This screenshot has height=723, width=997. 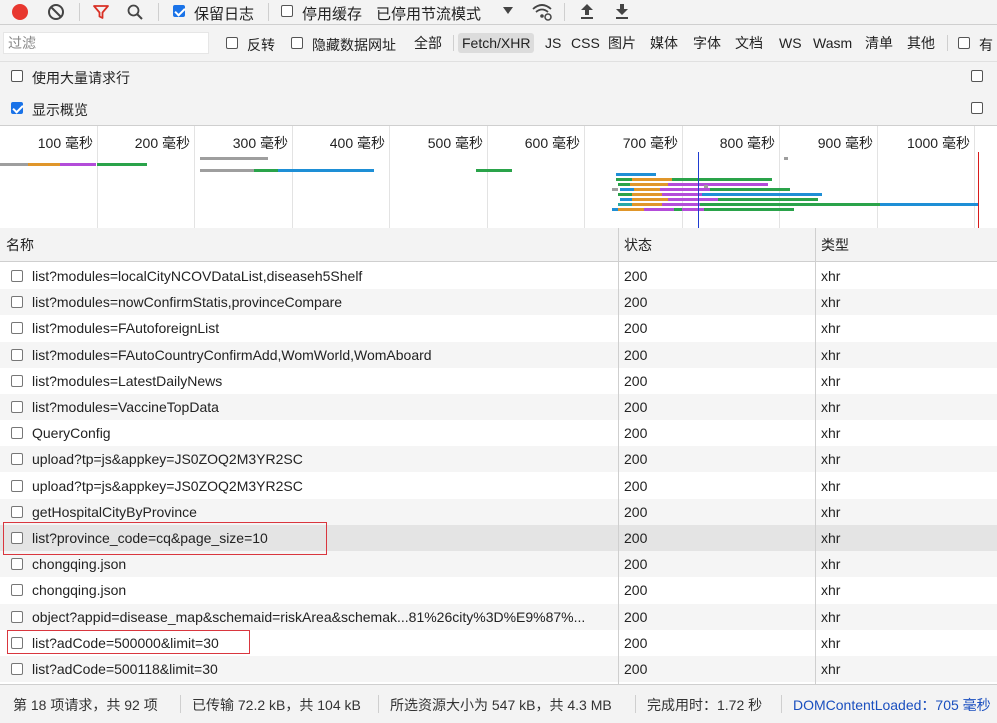 What do you see at coordinates (707, 43) in the screenshot?
I see `type-filter-font: 字体` at bounding box center [707, 43].